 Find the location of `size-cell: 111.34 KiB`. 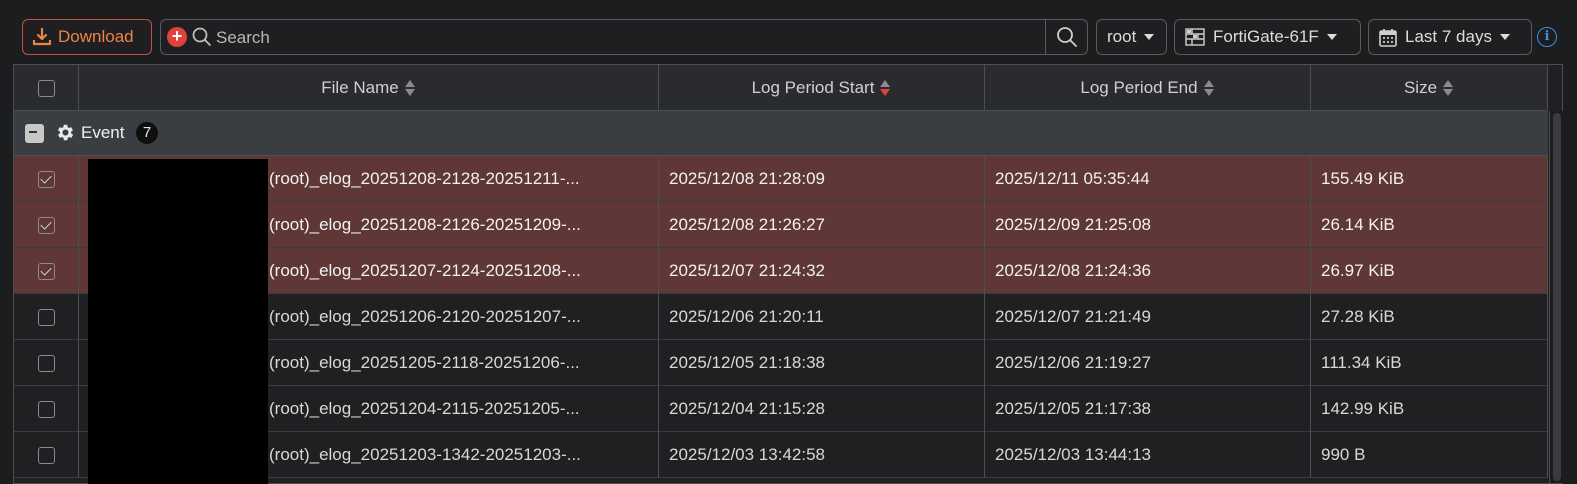

size-cell: 111.34 KiB is located at coordinates (1429, 363).